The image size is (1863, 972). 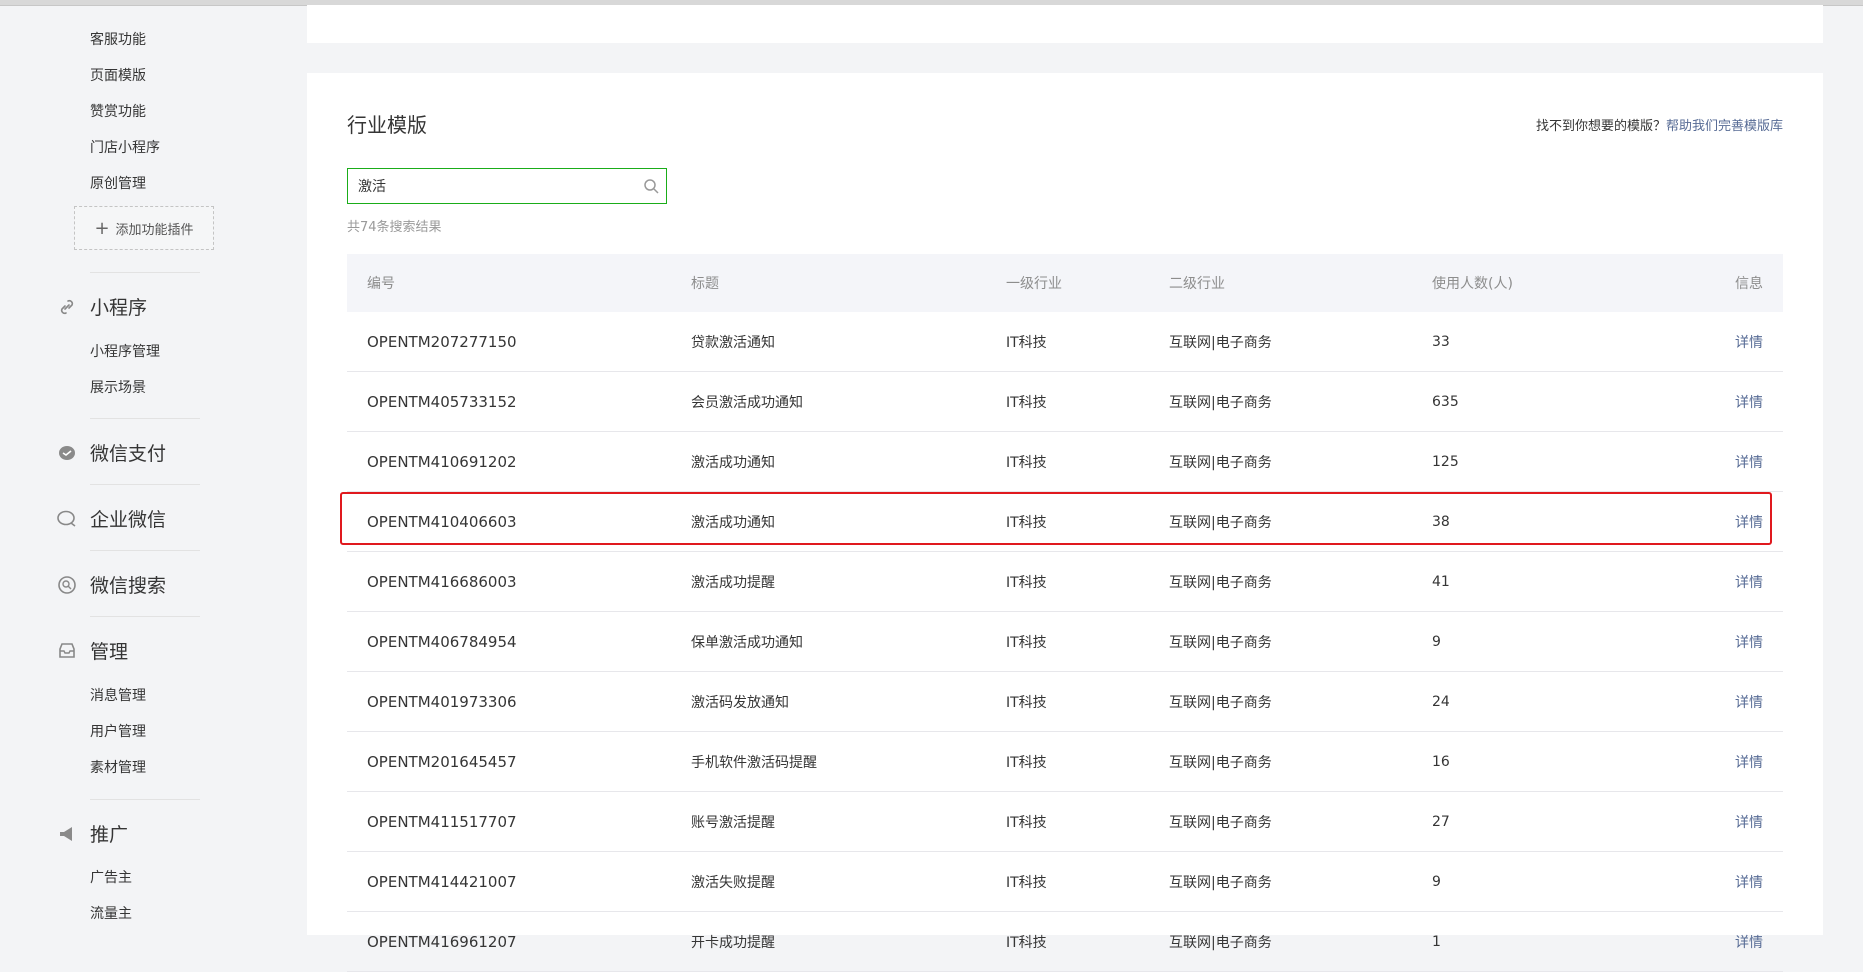 What do you see at coordinates (1065, 342) in the screenshot?
I see `table-row: OPENTM207277150 贷款激活通知 IT科技 互联网|电子商务 33 详情` at bounding box center [1065, 342].